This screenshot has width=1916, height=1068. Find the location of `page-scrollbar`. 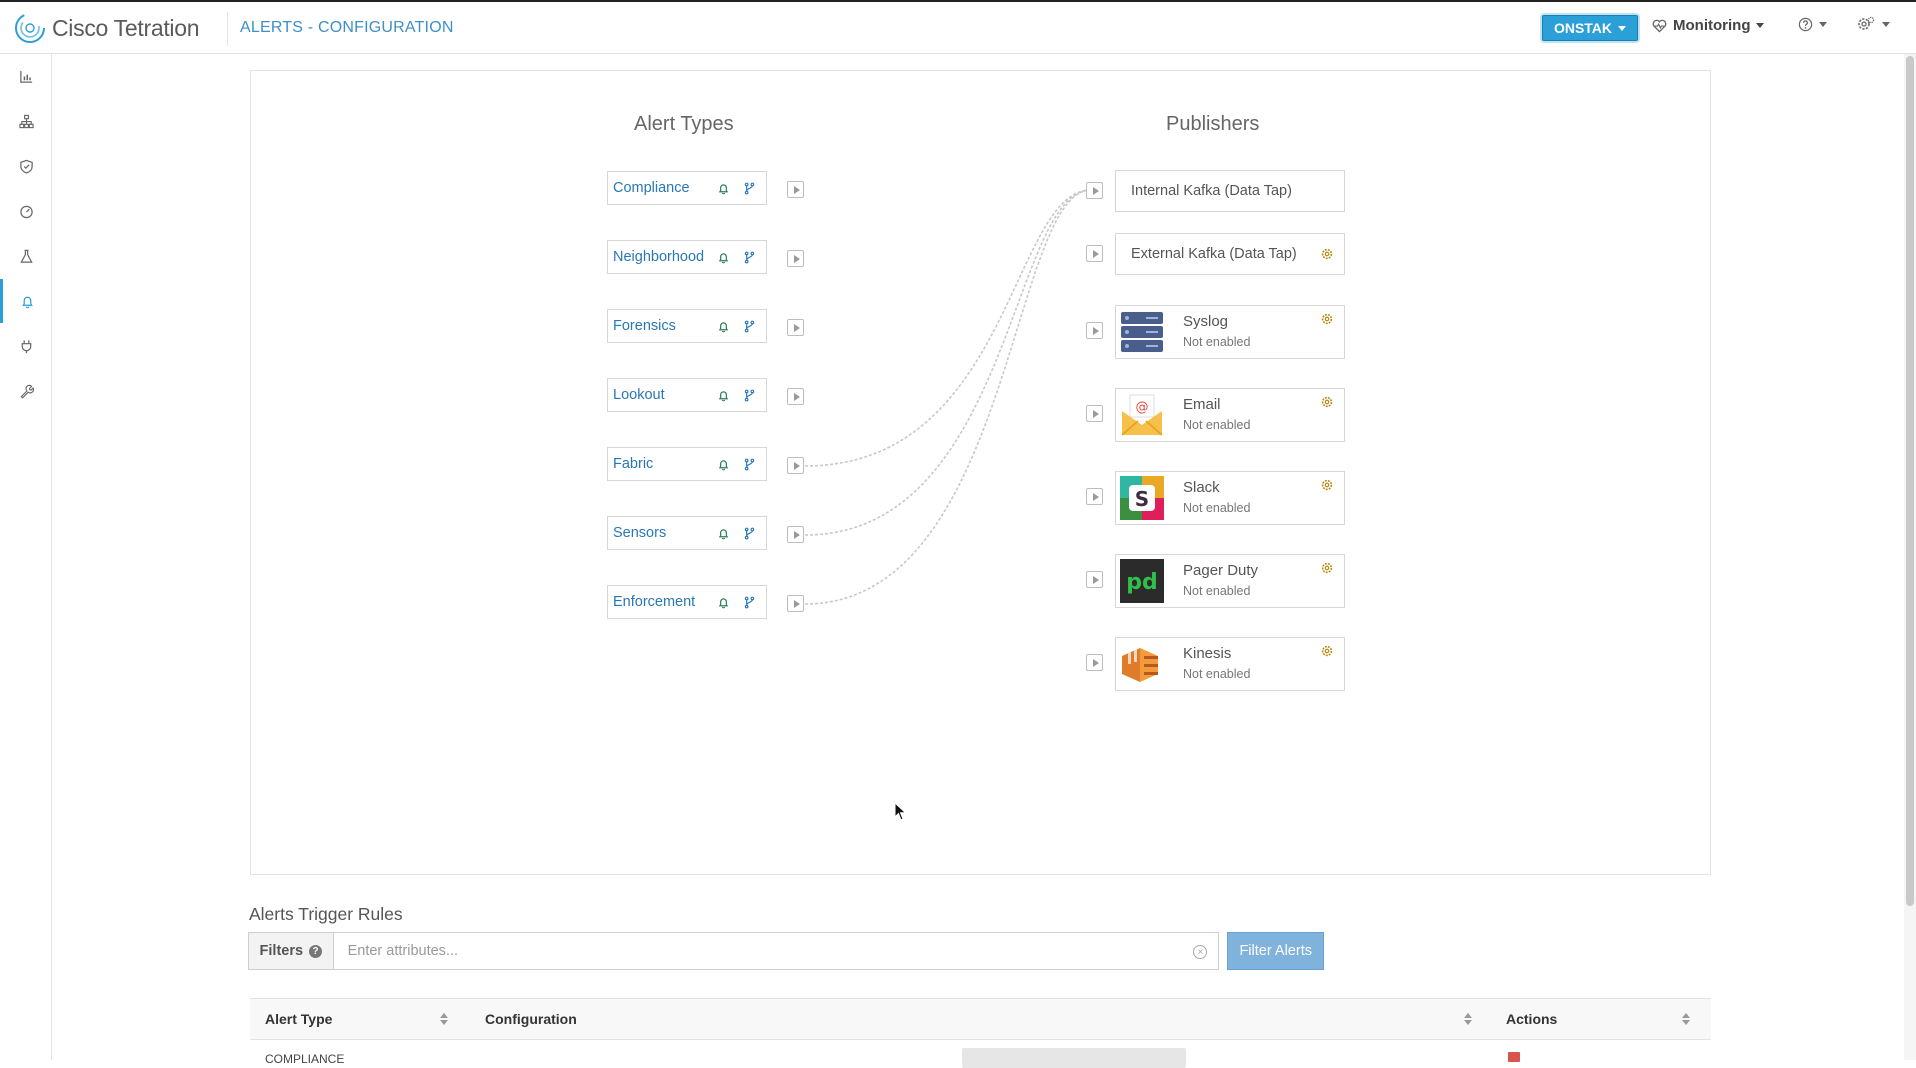

page-scrollbar is located at coordinates (1910, 557).